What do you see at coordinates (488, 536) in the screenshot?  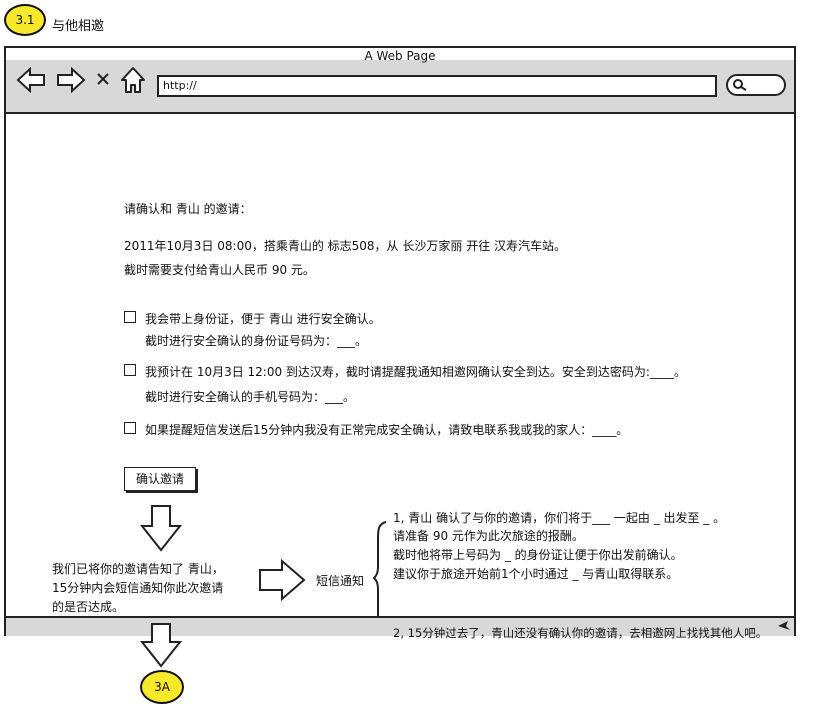 I see `sms-case1-line-2: 请准备 90 元作为此次旅途的报酬。` at bounding box center [488, 536].